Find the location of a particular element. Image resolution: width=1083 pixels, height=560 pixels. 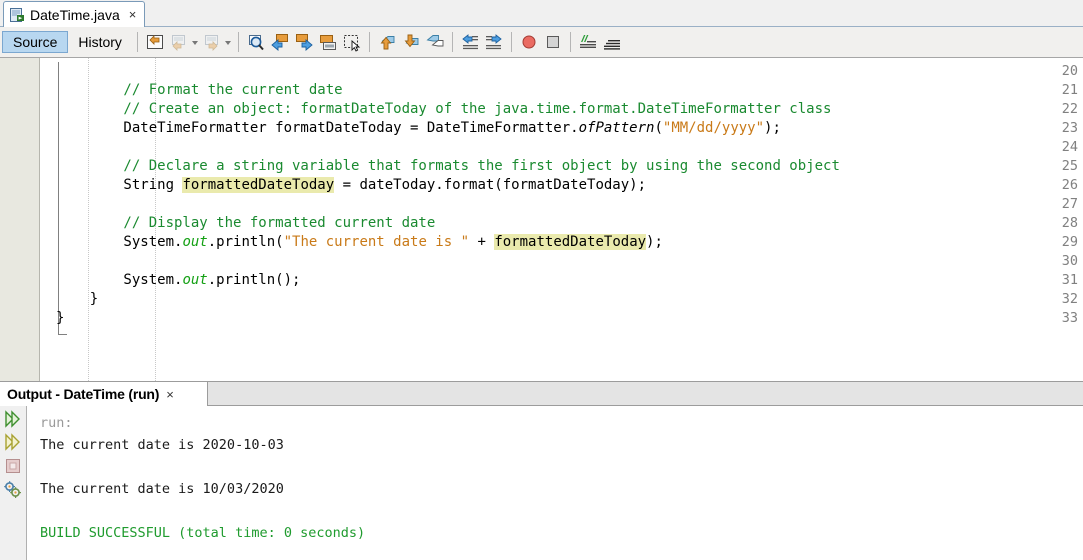

code-line: System.out.println(); is located at coordinates (178, 280).